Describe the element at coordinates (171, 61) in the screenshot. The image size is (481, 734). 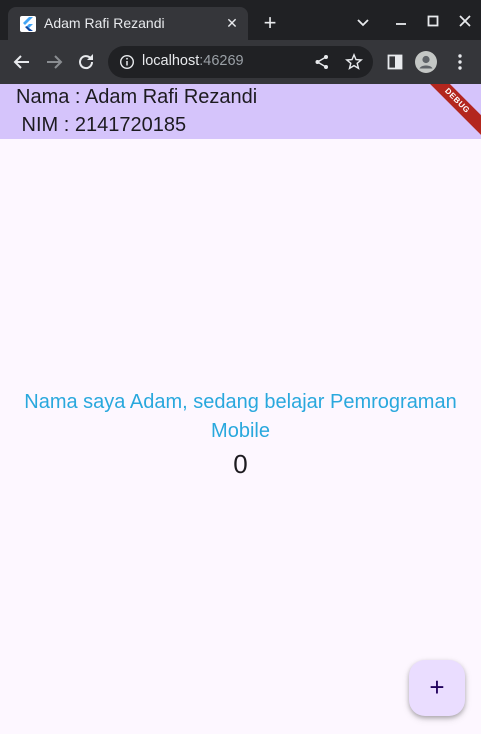
I see `url-host: localhost` at that location.